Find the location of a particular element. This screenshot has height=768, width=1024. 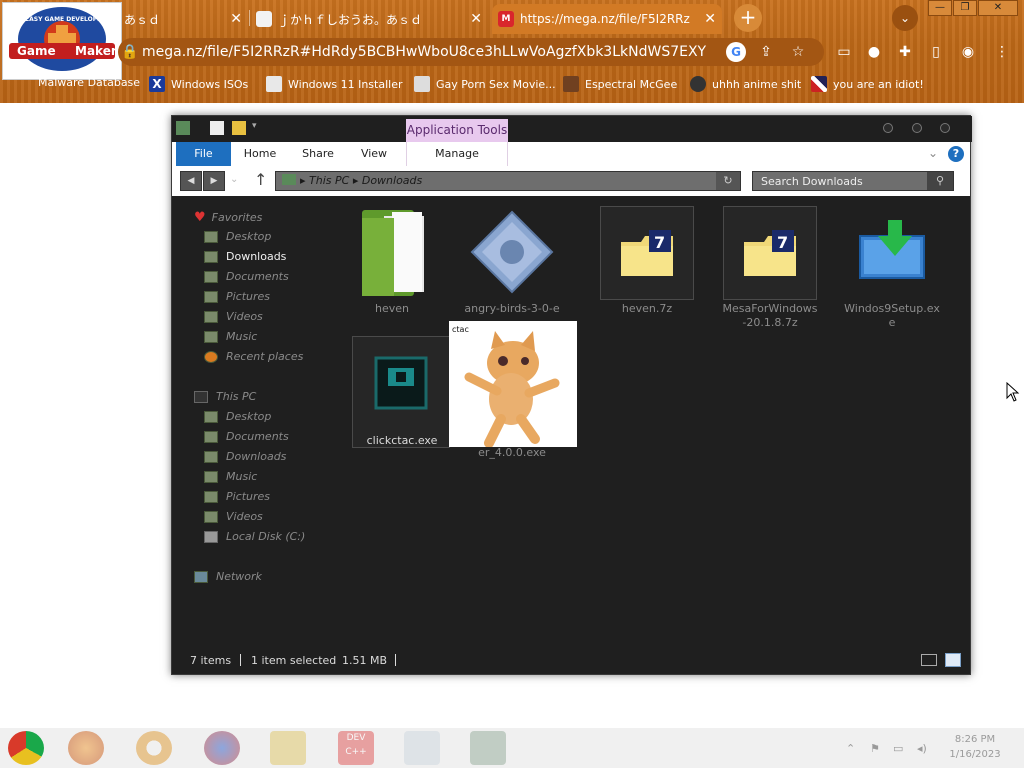

nav-pc-downloads: Downloads is located at coordinates (245, 456).